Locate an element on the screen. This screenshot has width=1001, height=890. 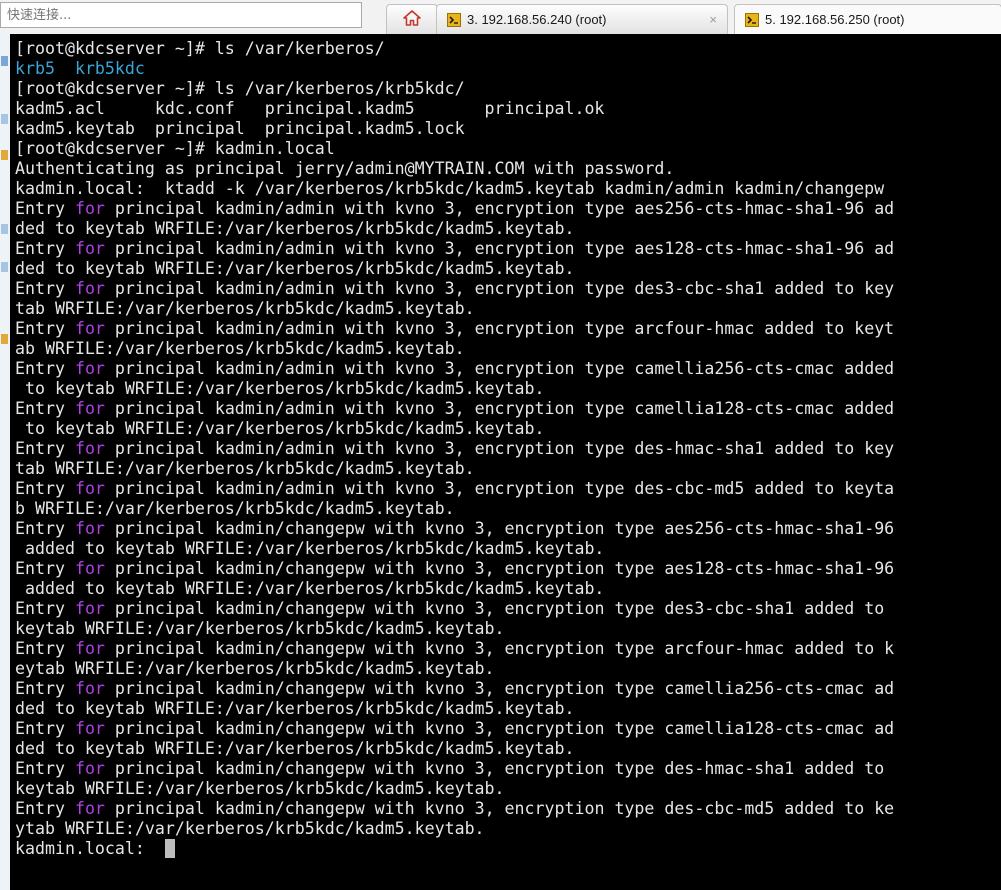
terminal-line: [root@kdcserver ~]# ls /var/kerberos/ is located at coordinates (508, 49).